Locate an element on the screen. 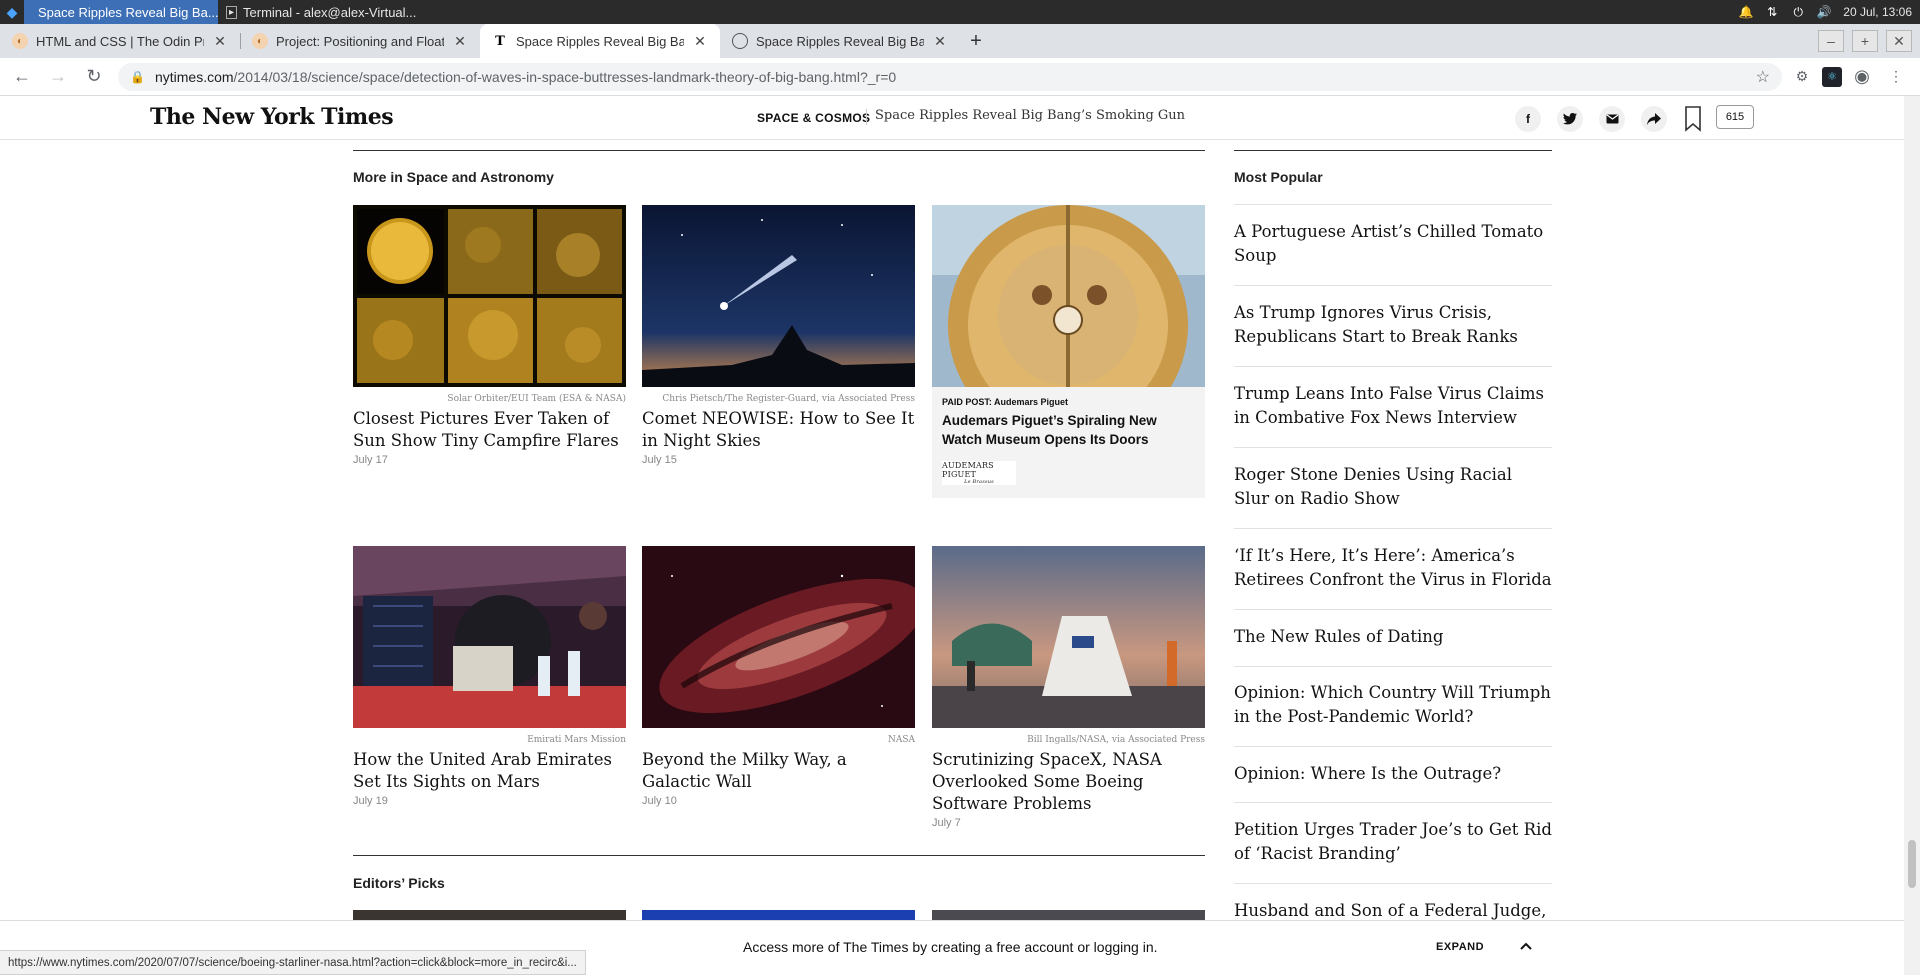 Image resolution: width=1920 pixels, height=975 pixels. comments-count-button: 615 is located at coordinates (1735, 117).